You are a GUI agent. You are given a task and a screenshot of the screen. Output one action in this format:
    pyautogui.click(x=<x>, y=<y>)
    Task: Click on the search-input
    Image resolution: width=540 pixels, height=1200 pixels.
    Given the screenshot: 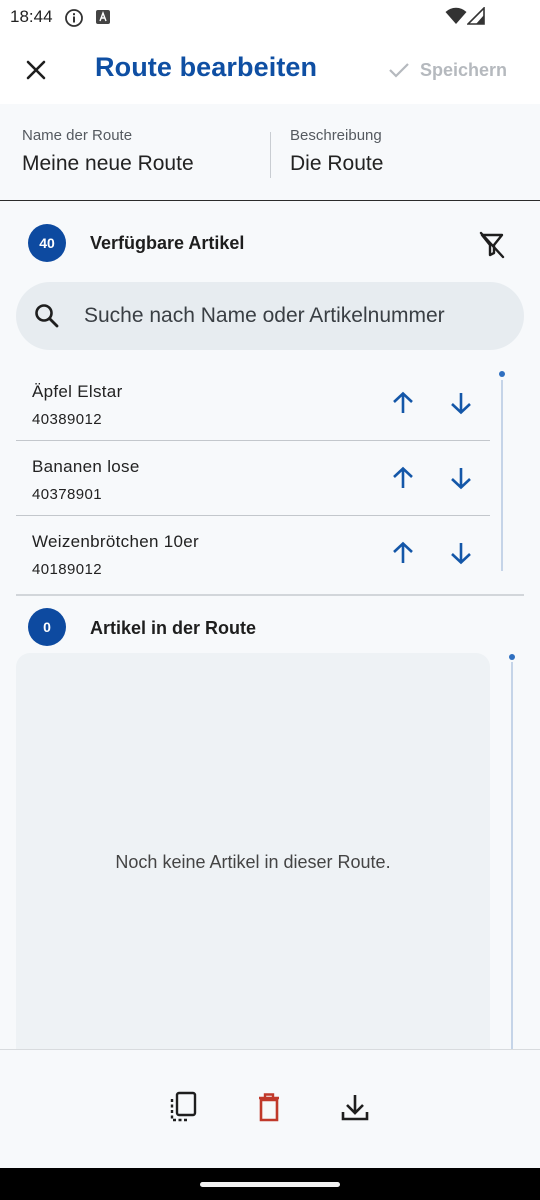 What is the action you would take?
    pyautogui.click(x=294, y=316)
    